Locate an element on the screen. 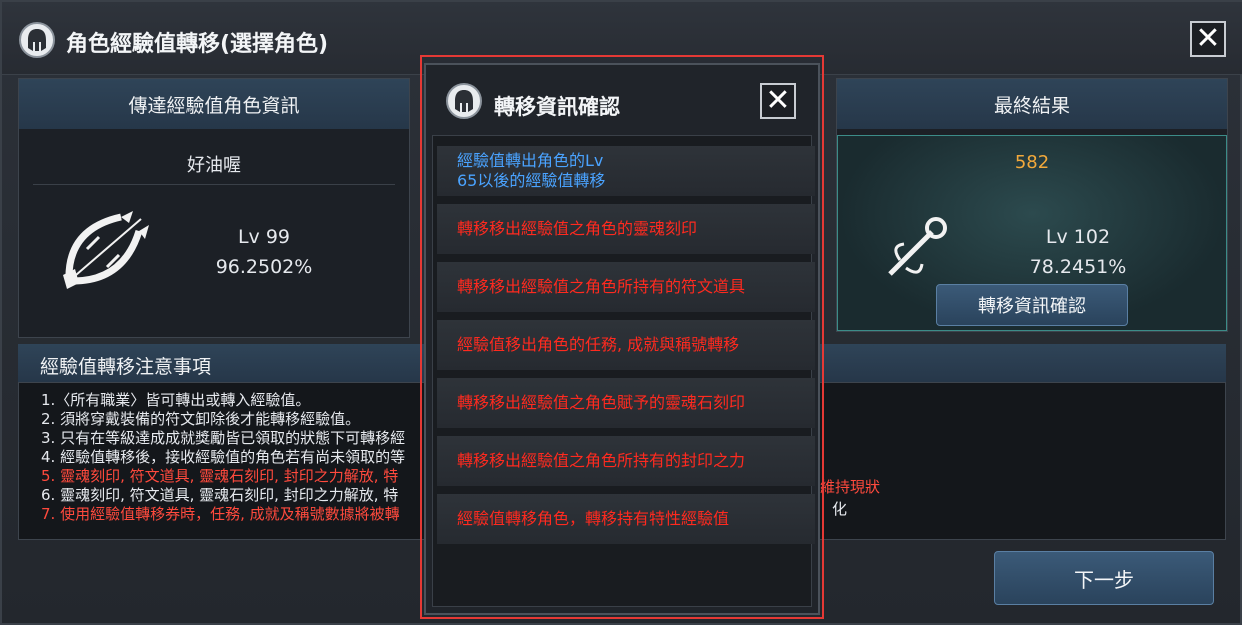 This screenshot has width=1242, height=625. info-row-1-line1: 經驗值轉出角色的Lv is located at coordinates (530, 160).